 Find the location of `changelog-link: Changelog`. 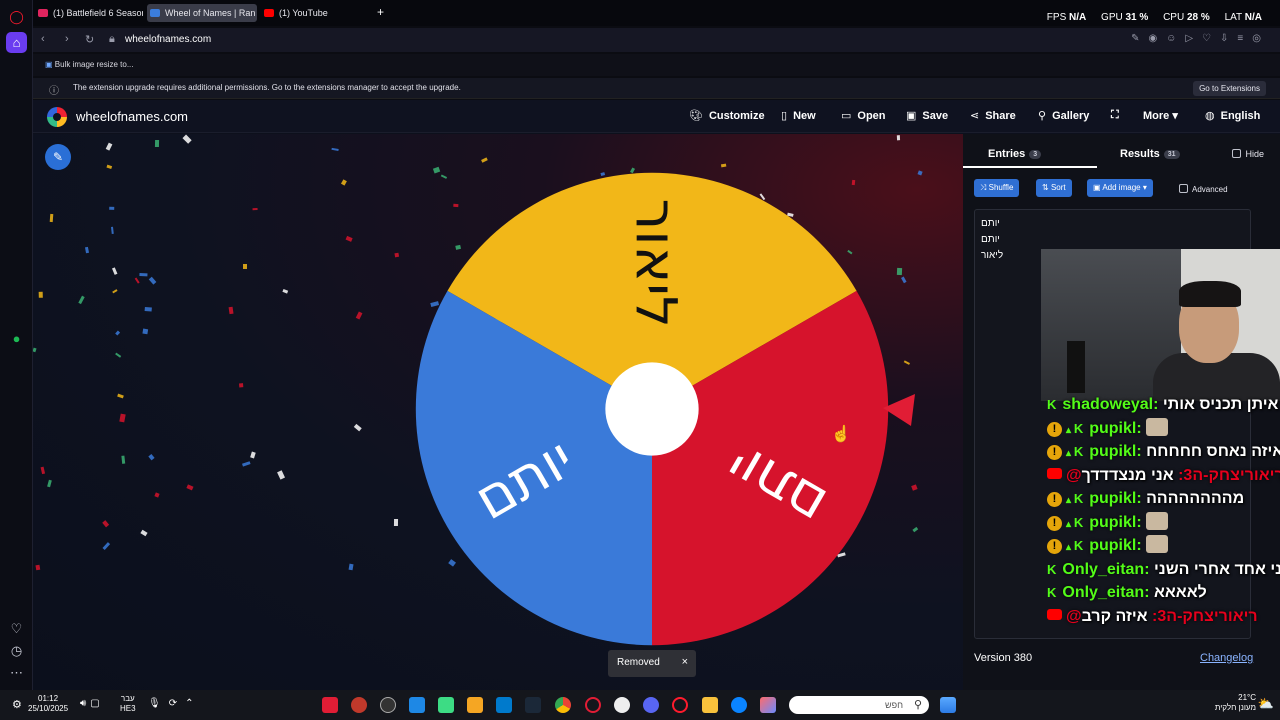

changelog-link: Changelog is located at coordinates (1226, 658).